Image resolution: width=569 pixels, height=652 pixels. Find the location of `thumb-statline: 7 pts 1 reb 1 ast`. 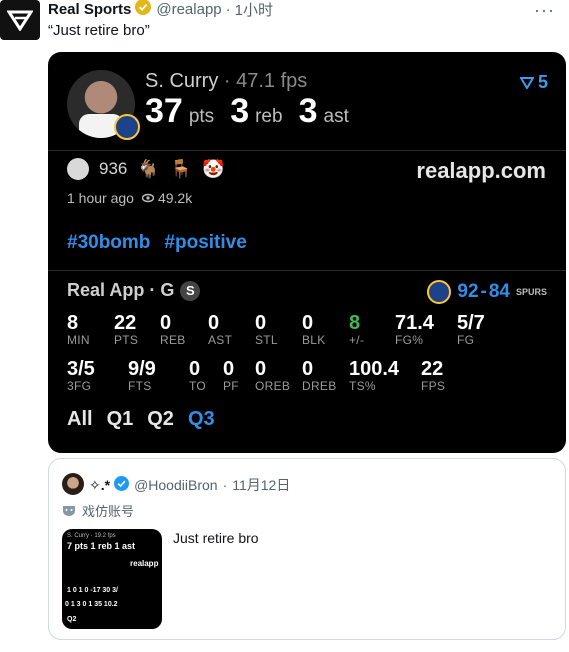

thumb-statline: 7 pts 1 reb 1 ast is located at coordinates (101, 546).